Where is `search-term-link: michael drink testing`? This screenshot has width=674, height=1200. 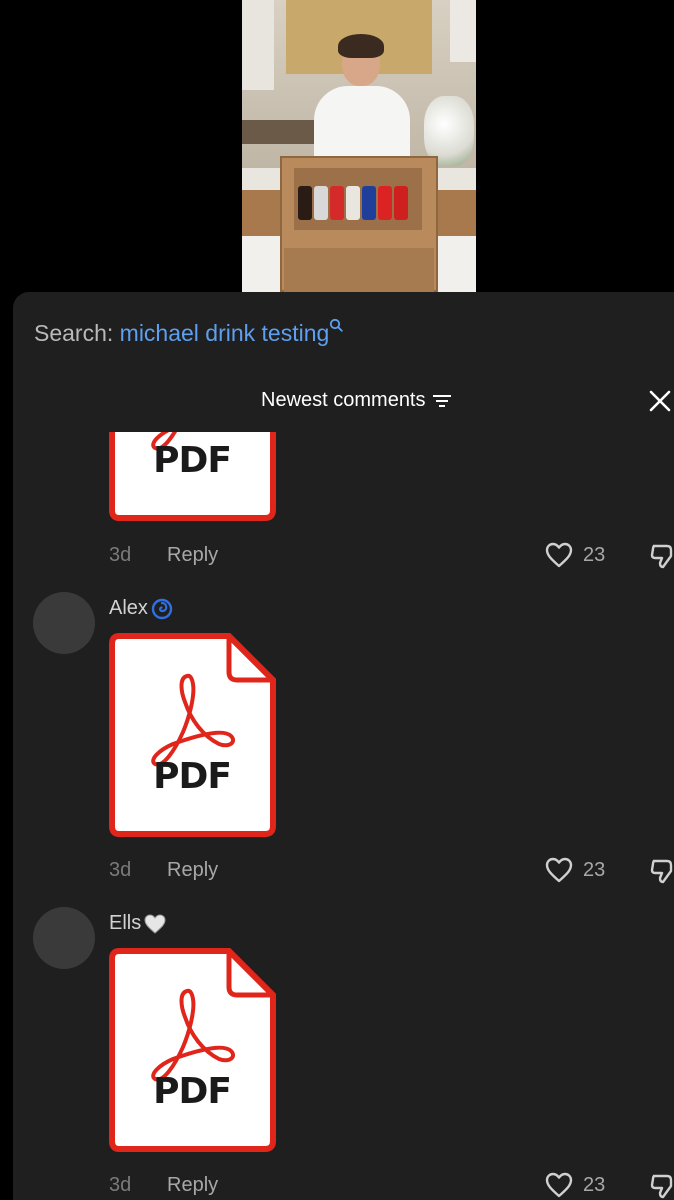 search-term-link: michael drink testing is located at coordinates (225, 333).